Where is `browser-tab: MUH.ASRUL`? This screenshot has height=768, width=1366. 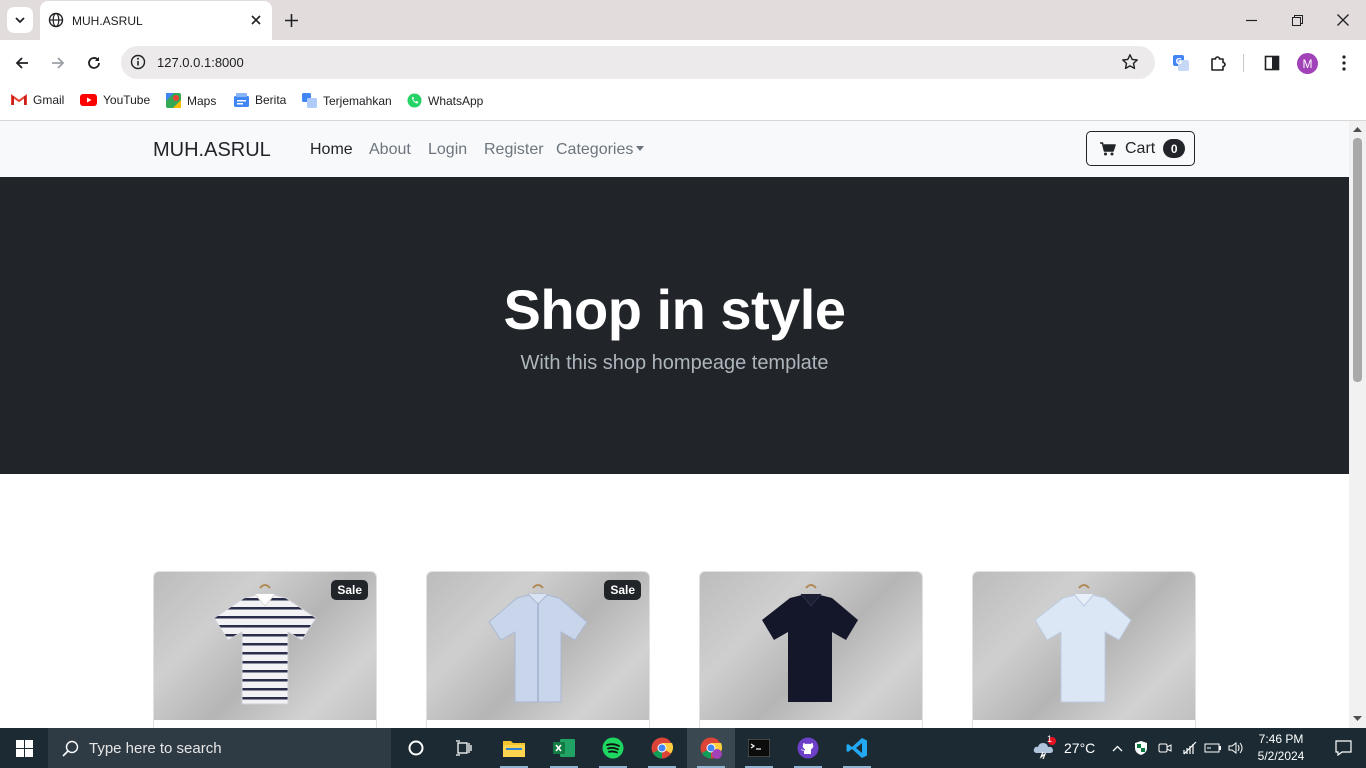
browser-tab: MUH.ASRUL is located at coordinates (156, 20).